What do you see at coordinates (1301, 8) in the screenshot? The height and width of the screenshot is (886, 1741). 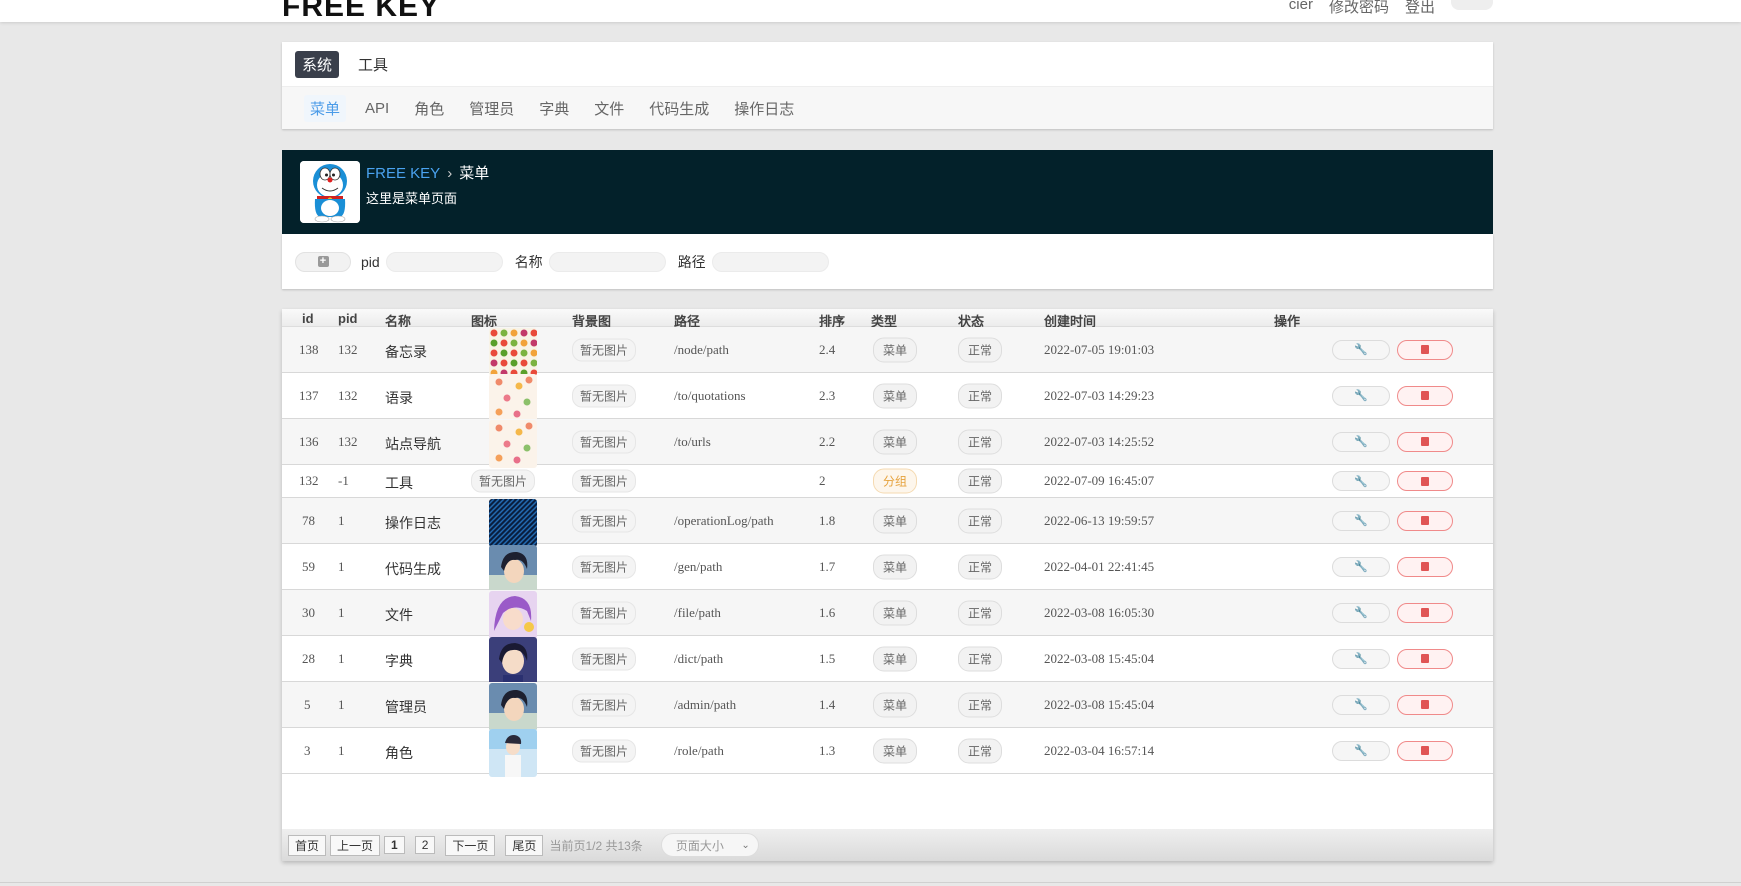 I see `username-link: cier` at bounding box center [1301, 8].